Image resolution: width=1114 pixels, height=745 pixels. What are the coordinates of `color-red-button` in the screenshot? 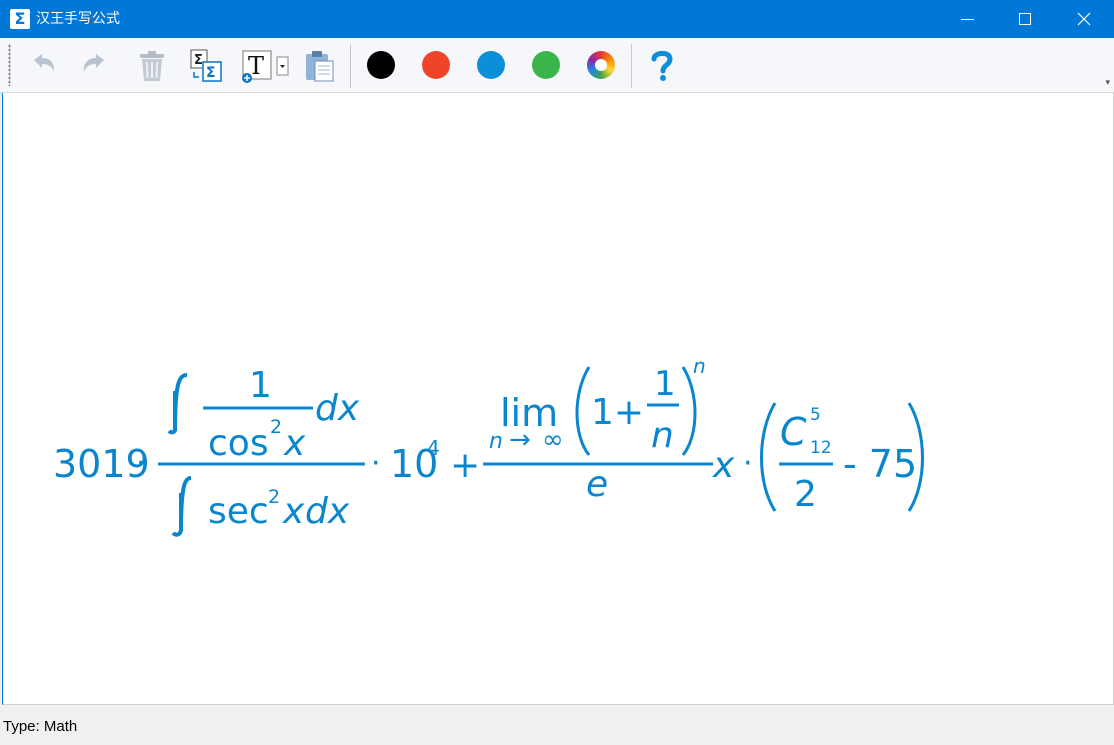 It's located at (436, 65).